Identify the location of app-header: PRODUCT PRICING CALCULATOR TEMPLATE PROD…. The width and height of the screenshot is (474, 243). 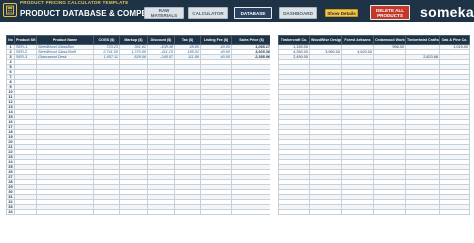
(237, 11).